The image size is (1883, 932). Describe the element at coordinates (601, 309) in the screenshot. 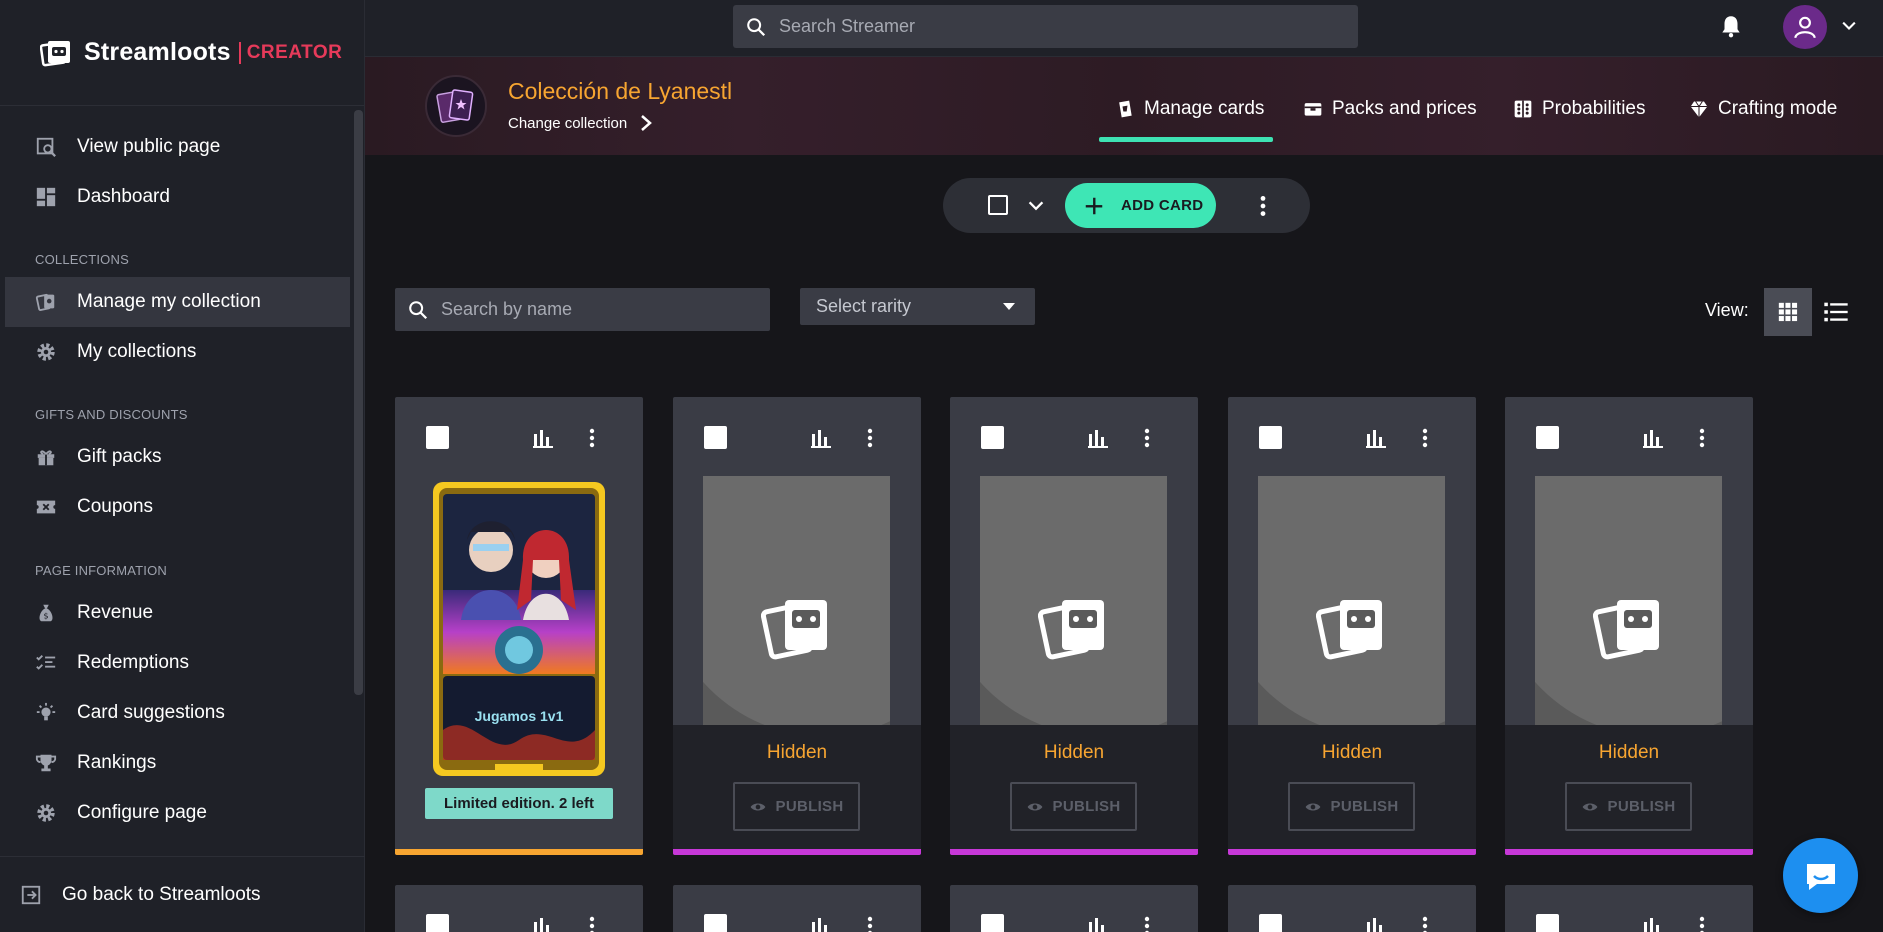

I see `card-search-input` at that location.